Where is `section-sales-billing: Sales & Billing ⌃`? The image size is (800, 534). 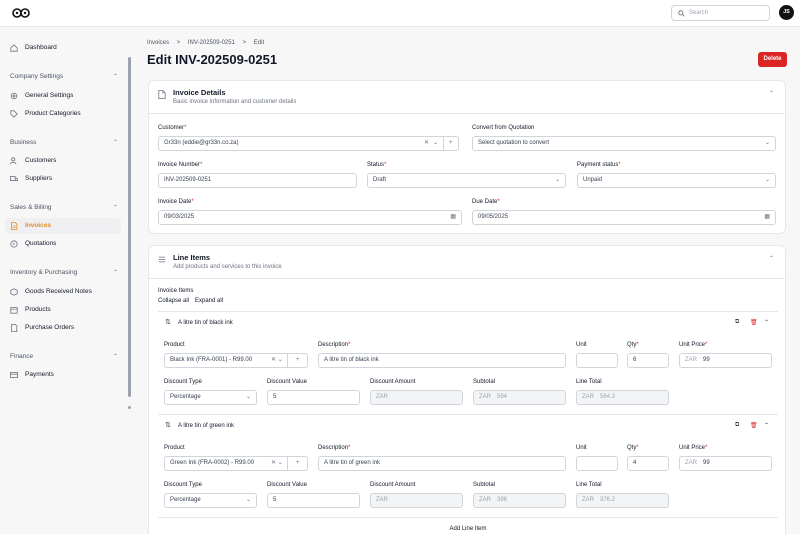
section-sales-billing: Sales & Billing ⌃ is located at coordinates (64, 207).